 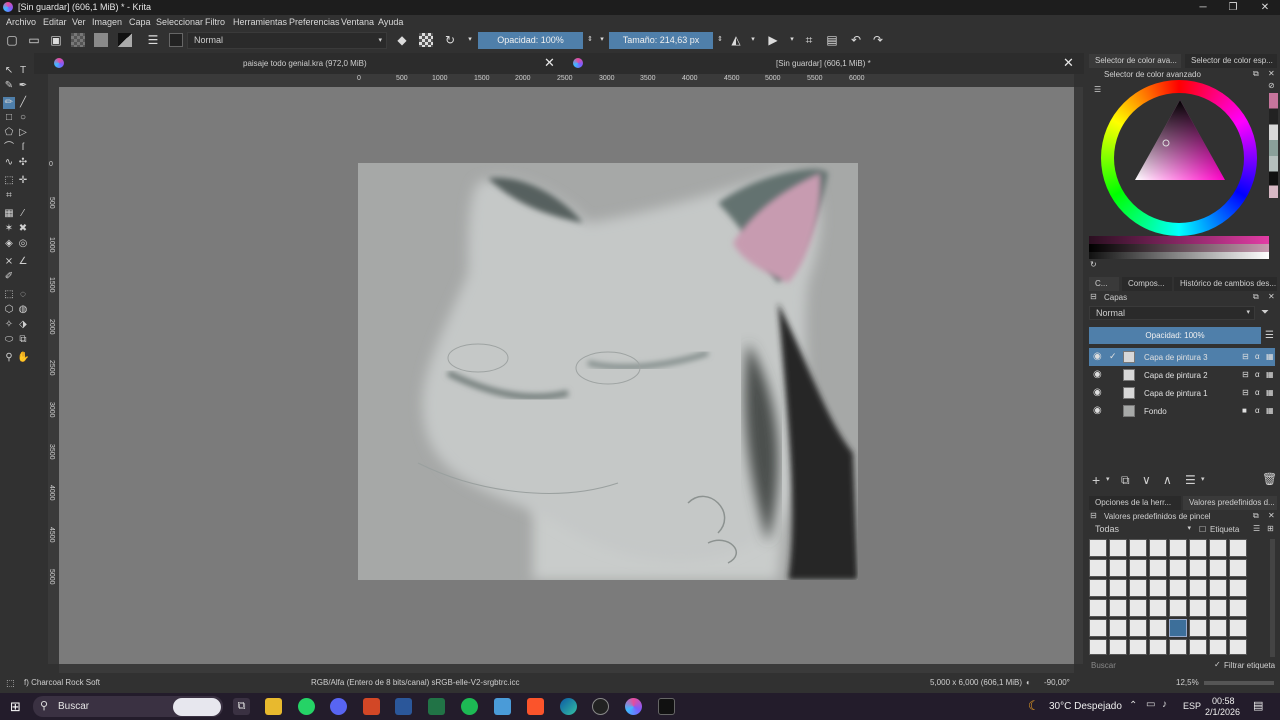 I want to click on dynamic-brush-icon: ∿, so click(x=9, y=163).